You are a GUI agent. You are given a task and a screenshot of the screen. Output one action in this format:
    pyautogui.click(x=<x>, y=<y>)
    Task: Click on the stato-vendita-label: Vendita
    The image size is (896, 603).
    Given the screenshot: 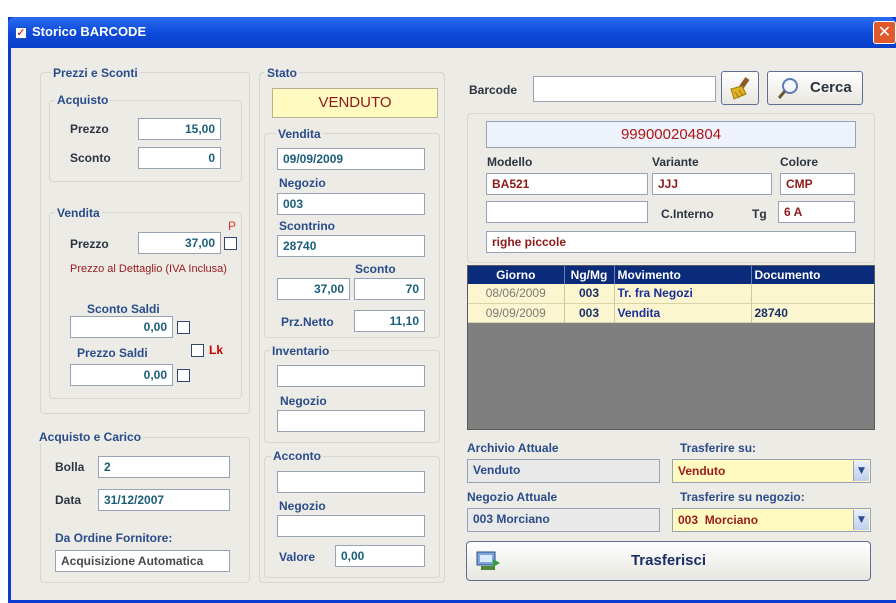 What is the action you would take?
    pyautogui.click(x=299, y=134)
    